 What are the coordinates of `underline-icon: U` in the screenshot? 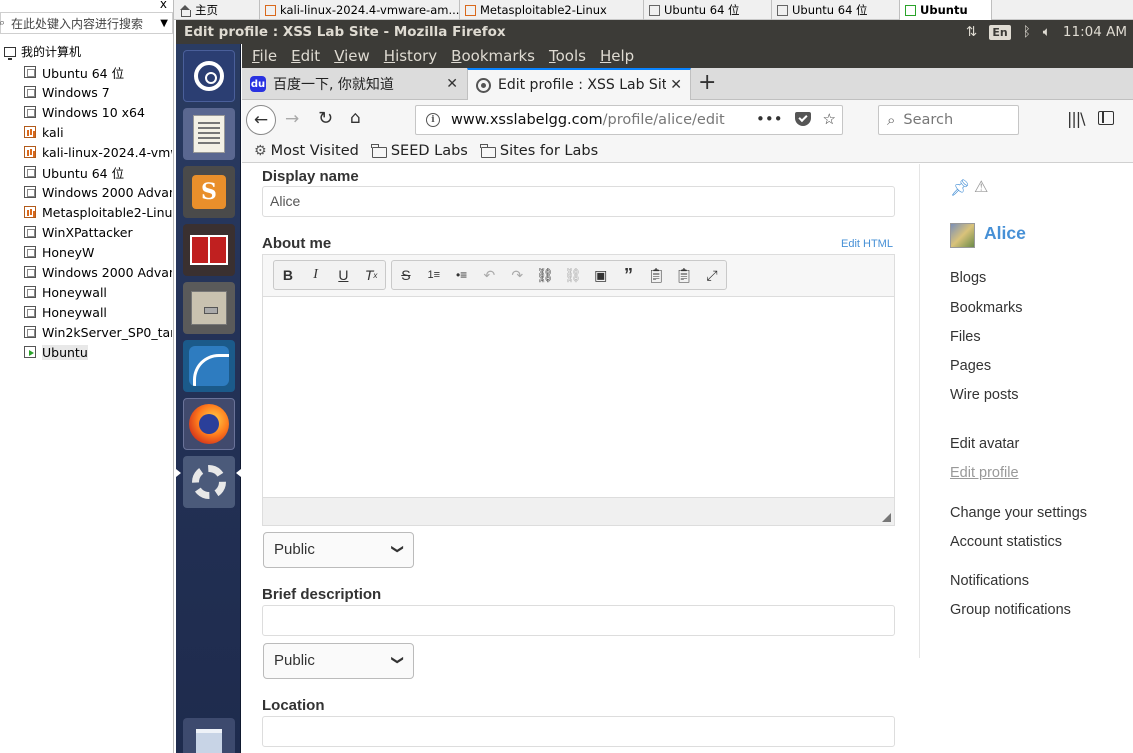 It's located at (344, 275).